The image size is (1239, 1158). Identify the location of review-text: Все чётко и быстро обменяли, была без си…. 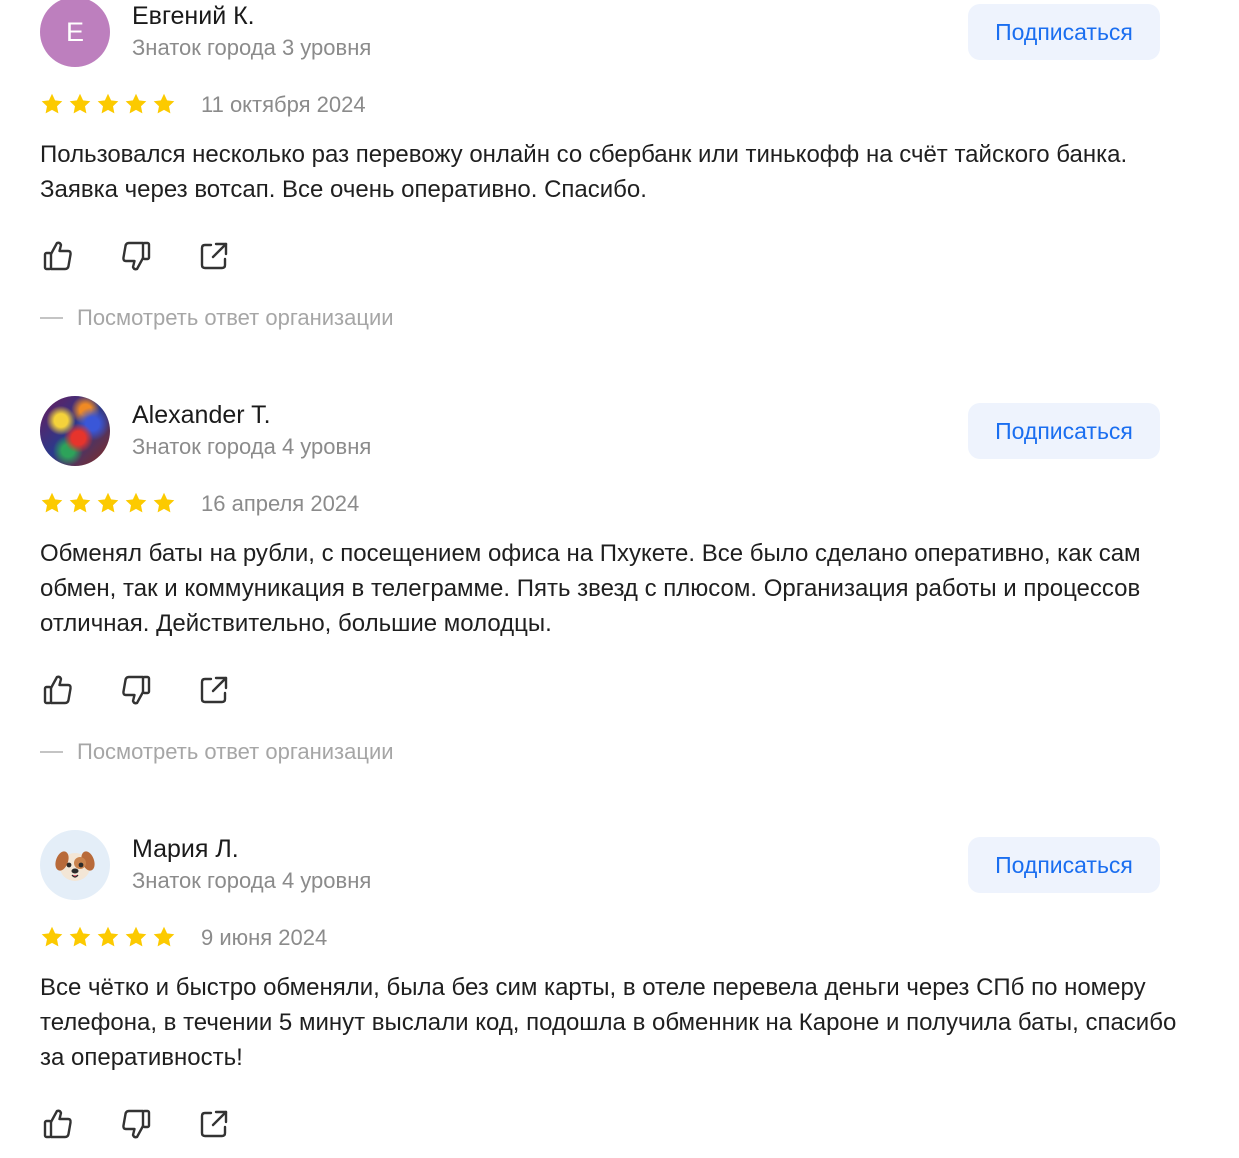
(608, 1022).